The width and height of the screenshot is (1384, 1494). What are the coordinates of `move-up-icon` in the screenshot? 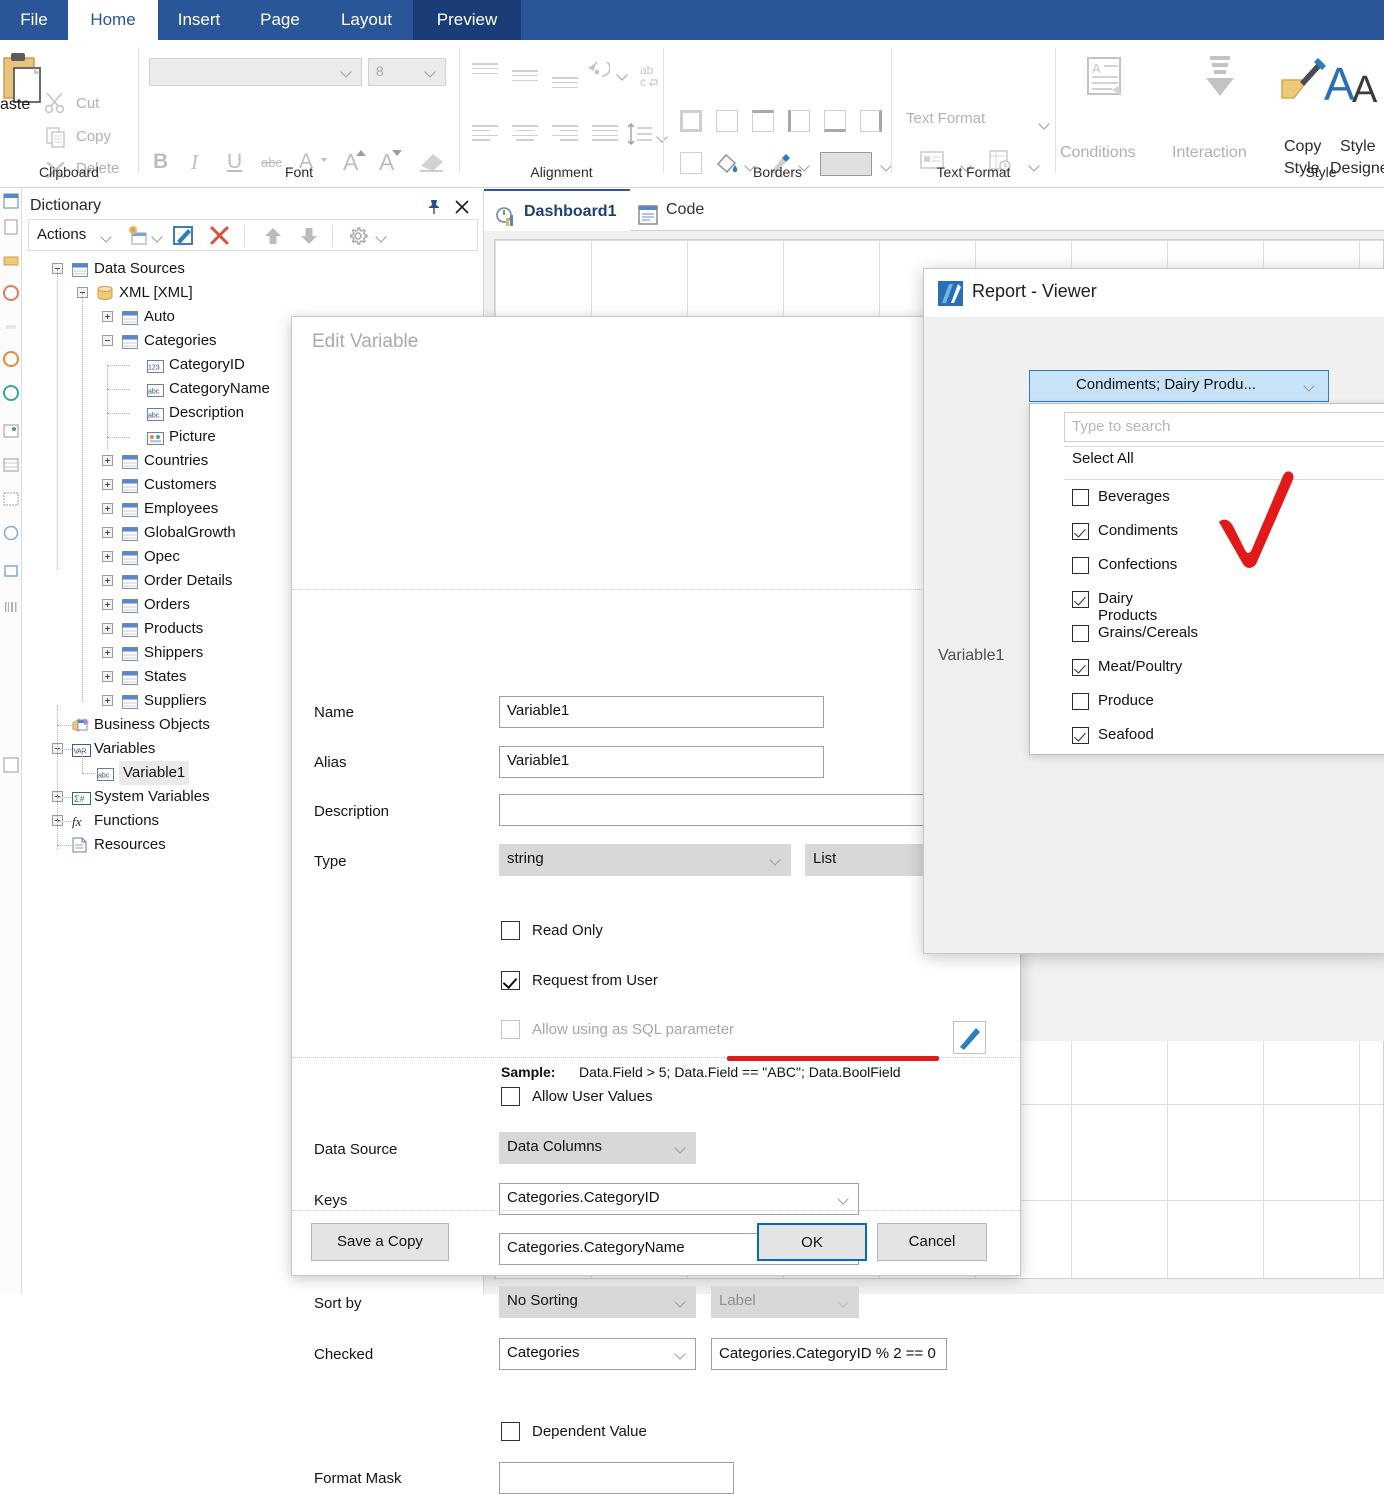 It's located at (273, 238).